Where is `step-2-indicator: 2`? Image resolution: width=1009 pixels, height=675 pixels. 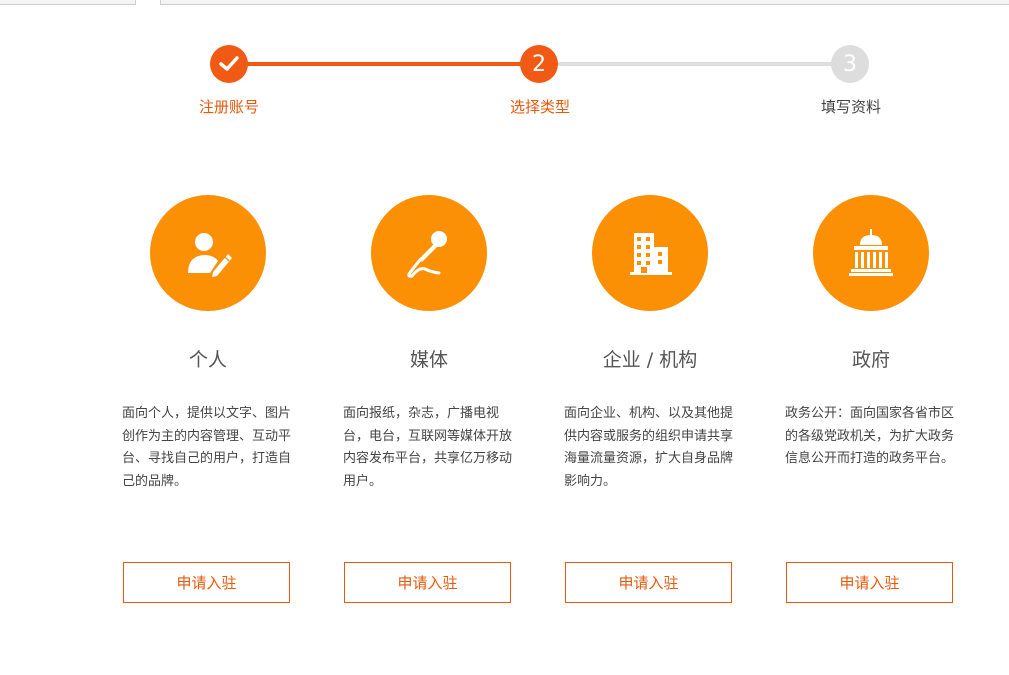
step-2-indicator: 2 is located at coordinates (539, 64).